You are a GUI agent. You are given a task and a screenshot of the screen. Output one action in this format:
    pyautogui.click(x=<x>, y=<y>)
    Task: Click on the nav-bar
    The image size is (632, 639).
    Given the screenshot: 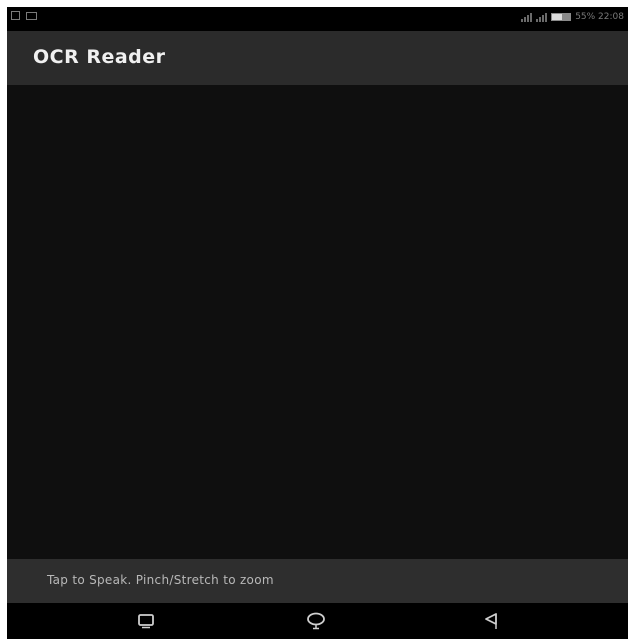 What is the action you would take?
    pyautogui.click(x=317, y=621)
    